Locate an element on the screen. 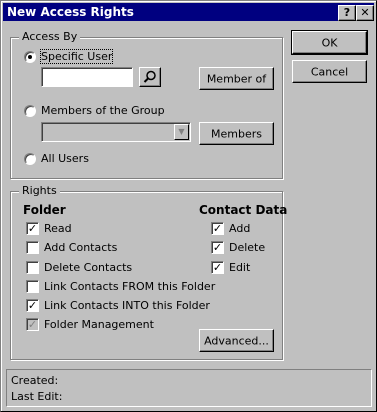  contact-add-checkbox: ✓ is located at coordinates (217, 228).